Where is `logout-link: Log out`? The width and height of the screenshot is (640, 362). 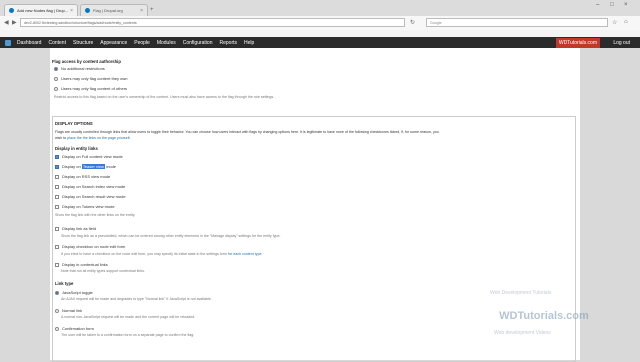
logout-link: Log out is located at coordinates (621, 43).